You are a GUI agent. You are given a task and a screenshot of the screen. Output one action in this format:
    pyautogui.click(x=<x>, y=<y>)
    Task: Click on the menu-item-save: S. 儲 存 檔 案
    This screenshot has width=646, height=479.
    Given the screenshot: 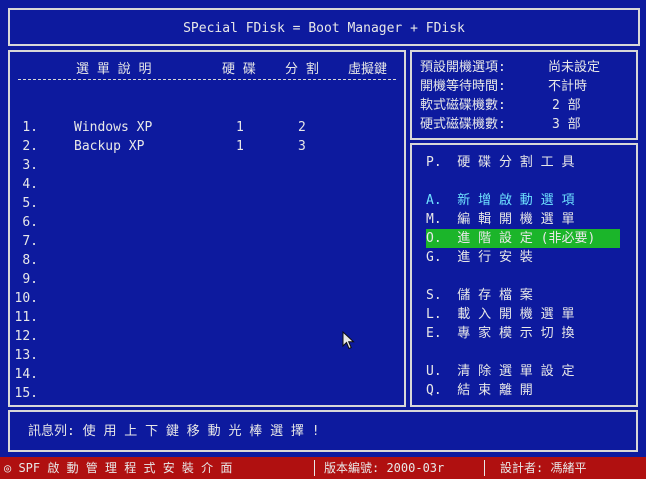 What is the action you would take?
    pyautogui.click(x=479, y=295)
    